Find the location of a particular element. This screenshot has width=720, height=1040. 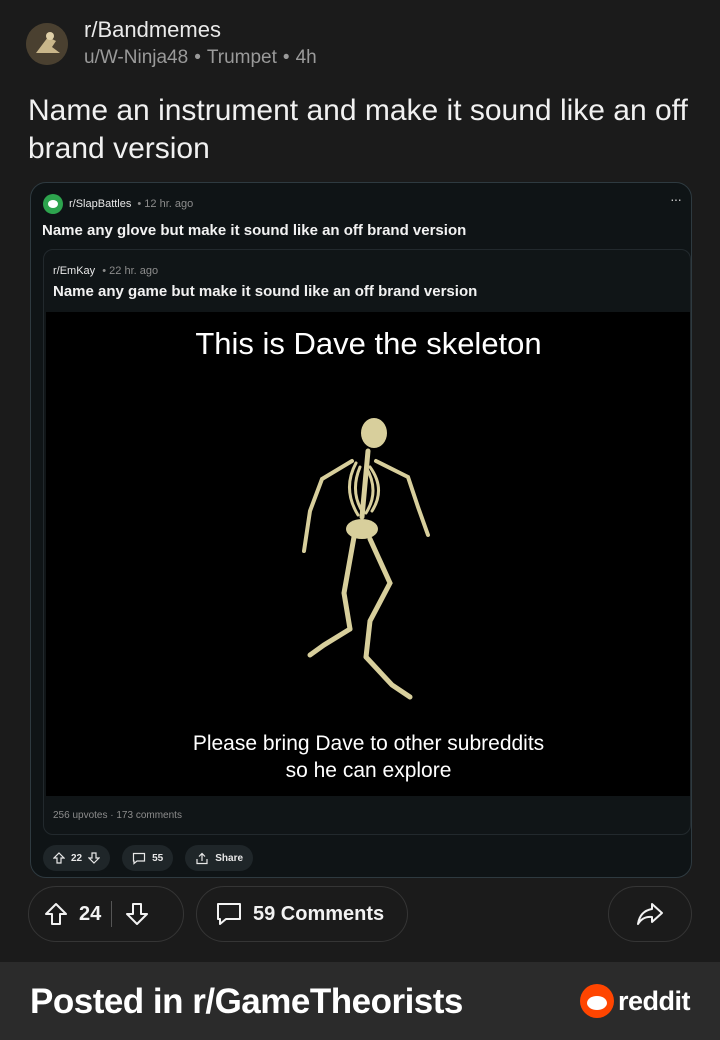

embed-actions: 22 55 Share is located at coordinates (148, 858).